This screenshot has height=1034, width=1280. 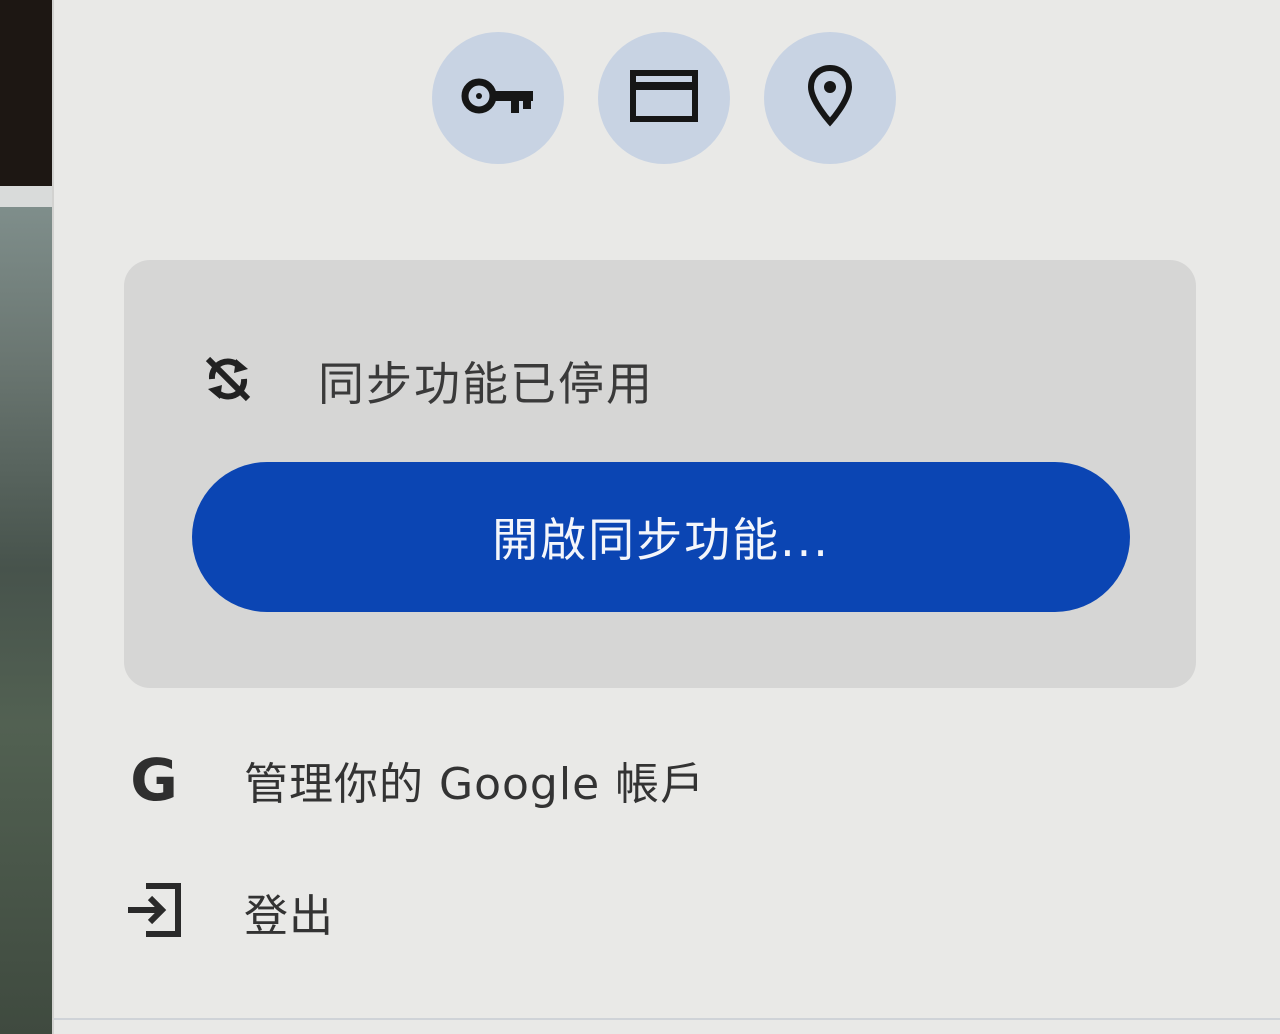 I want to click on divider, so click(x=667, y=1019).